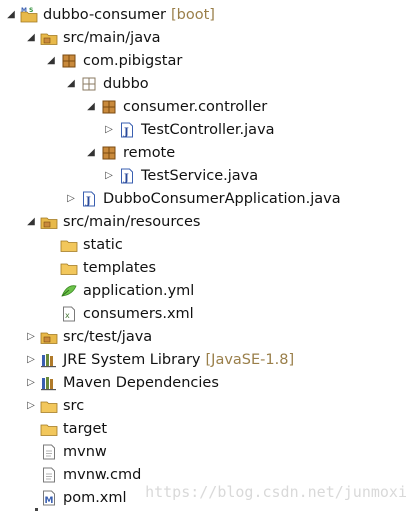 This screenshot has height=513, width=417. What do you see at coordinates (276, 492) in the screenshot?
I see `watermark: https://blog.csdn.net/junmoxi` at bounding box center [276, 492].